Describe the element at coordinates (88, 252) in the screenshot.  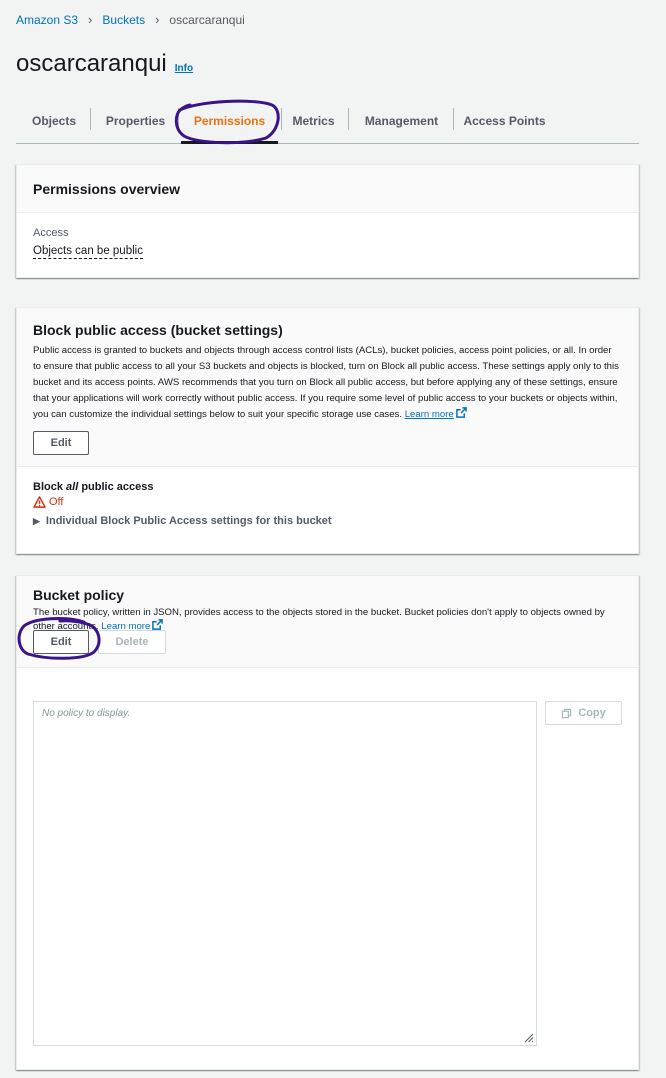
I see `access-value: Objects can be public` at that location.